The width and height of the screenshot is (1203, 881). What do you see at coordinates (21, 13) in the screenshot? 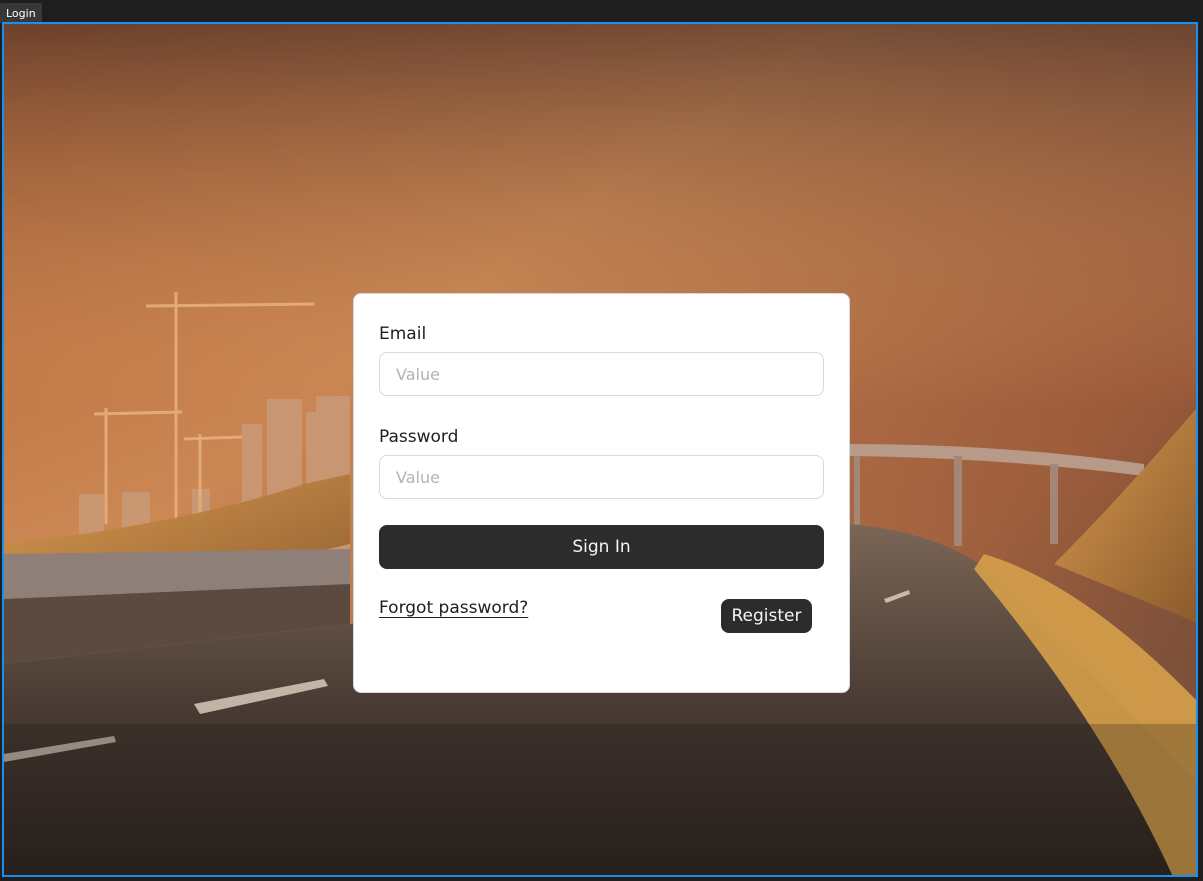
I see `frame-label: Login` at bounding box center [21, 13].